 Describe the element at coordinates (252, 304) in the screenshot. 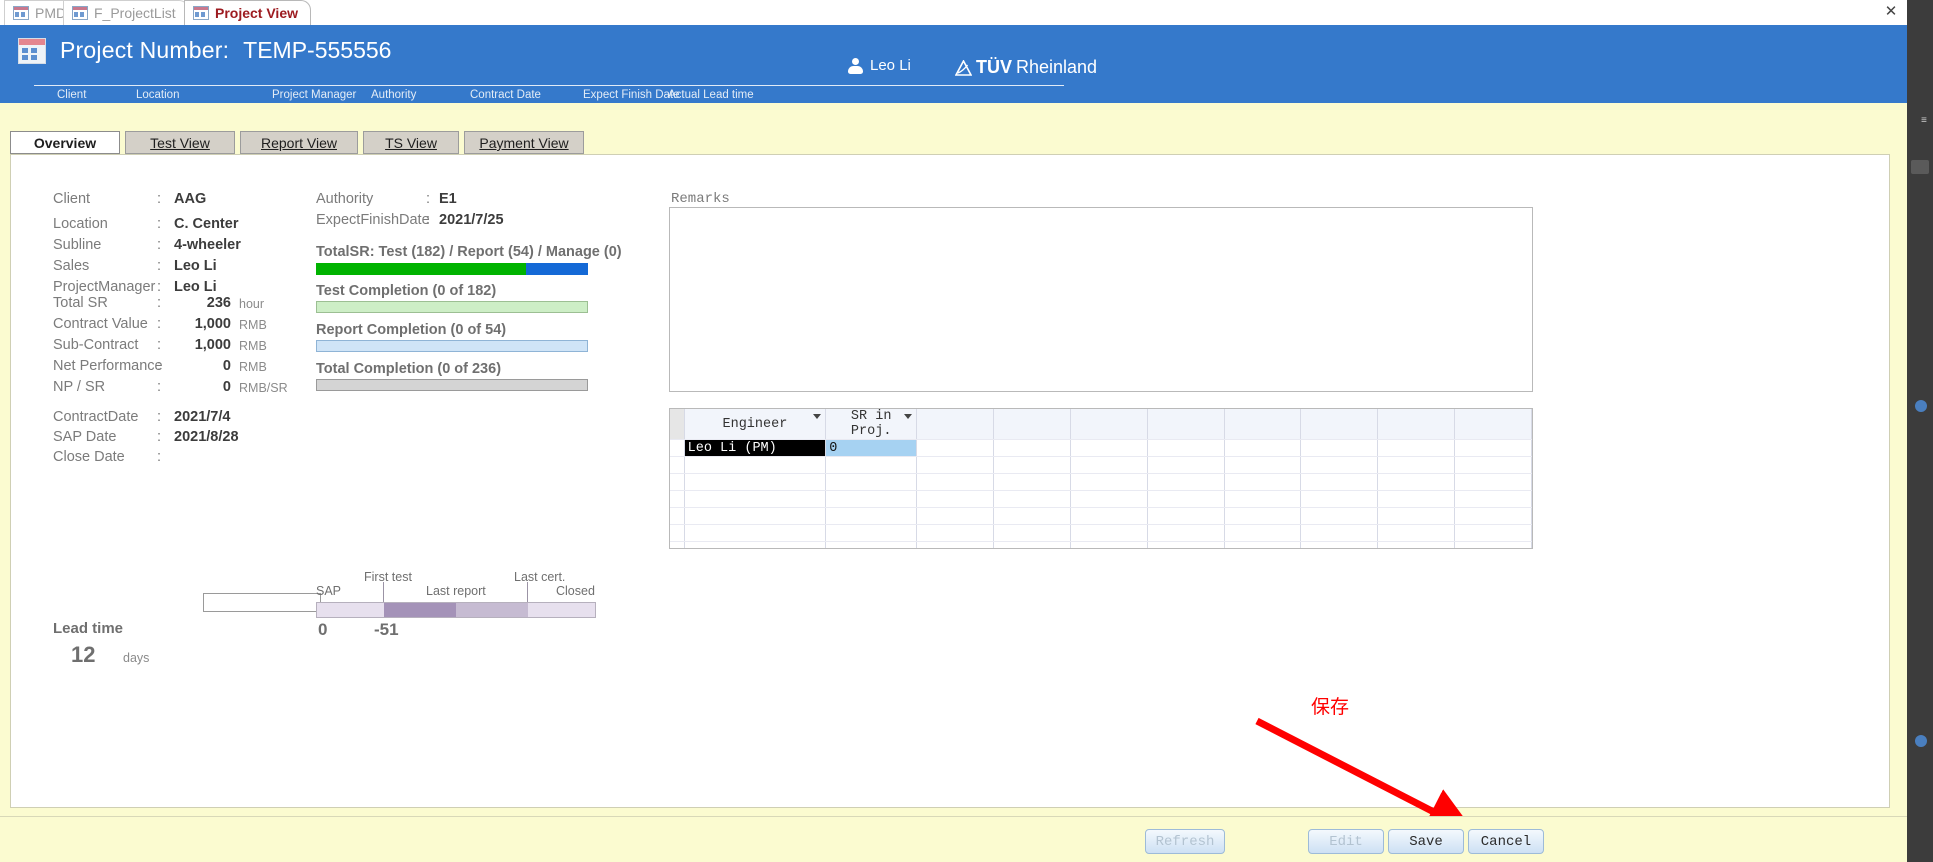

I see `field-unit: hour` at that location.